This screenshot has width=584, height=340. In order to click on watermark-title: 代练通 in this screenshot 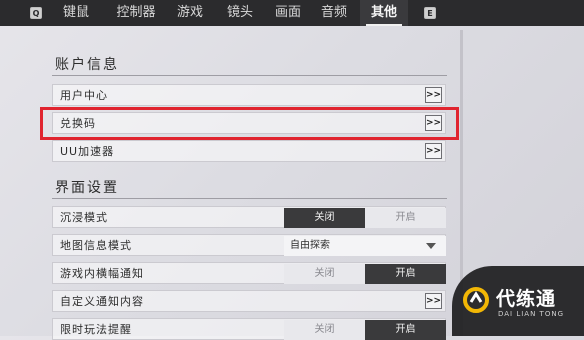, I will do `click(526, 299)`.